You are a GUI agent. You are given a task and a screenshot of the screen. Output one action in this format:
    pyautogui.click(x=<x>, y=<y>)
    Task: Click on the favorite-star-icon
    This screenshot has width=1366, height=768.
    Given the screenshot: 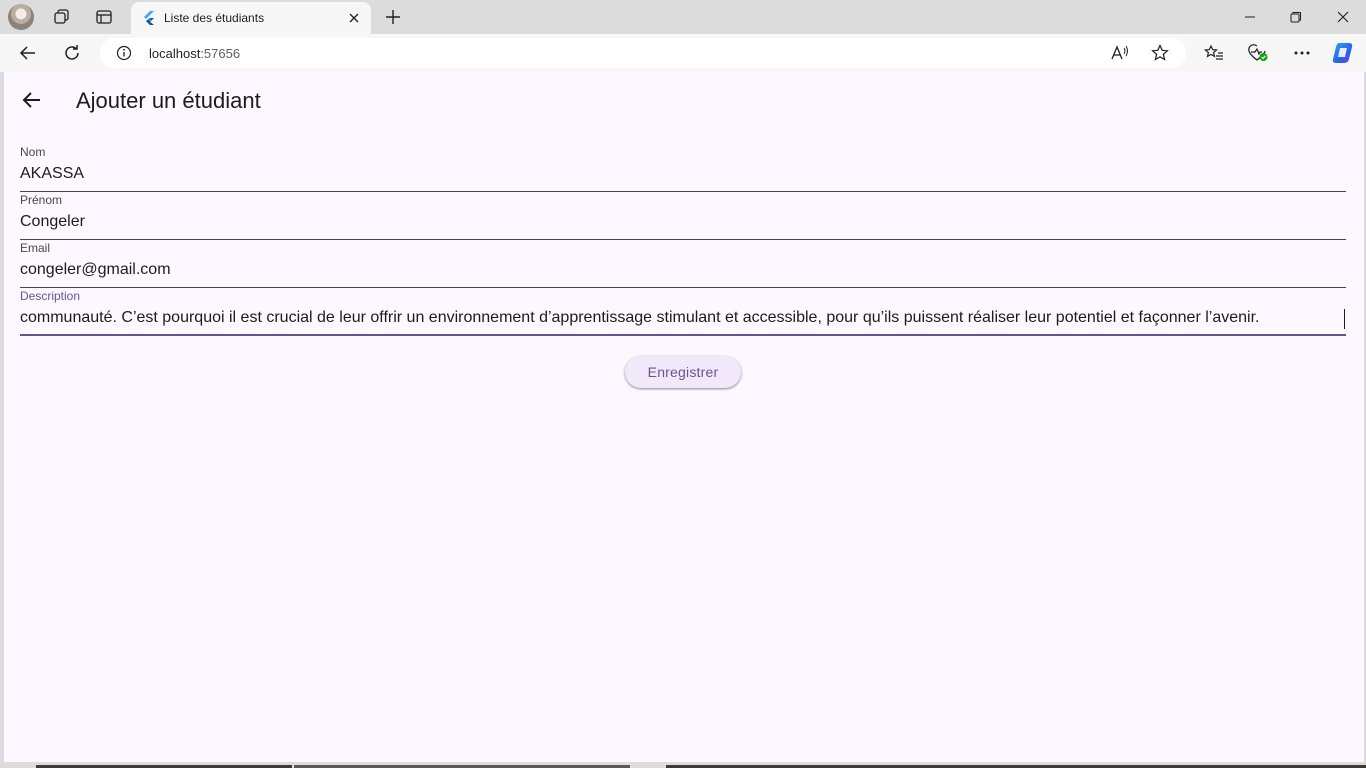 What is the action you would take?
    pyautogui.click(x=1160, y=53)
    